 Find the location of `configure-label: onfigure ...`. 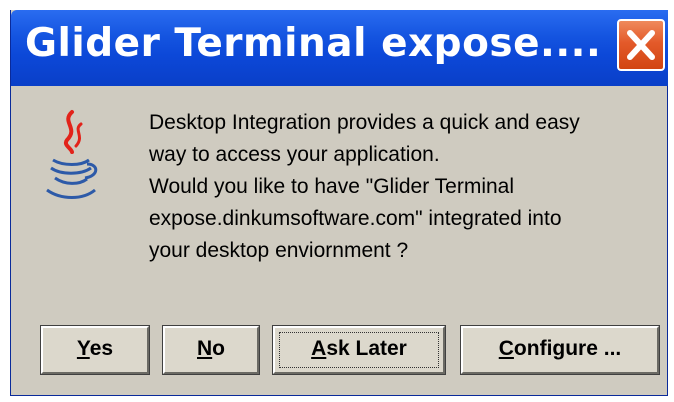

configure-label: onfigure ... is located at coordinates (567, 348).